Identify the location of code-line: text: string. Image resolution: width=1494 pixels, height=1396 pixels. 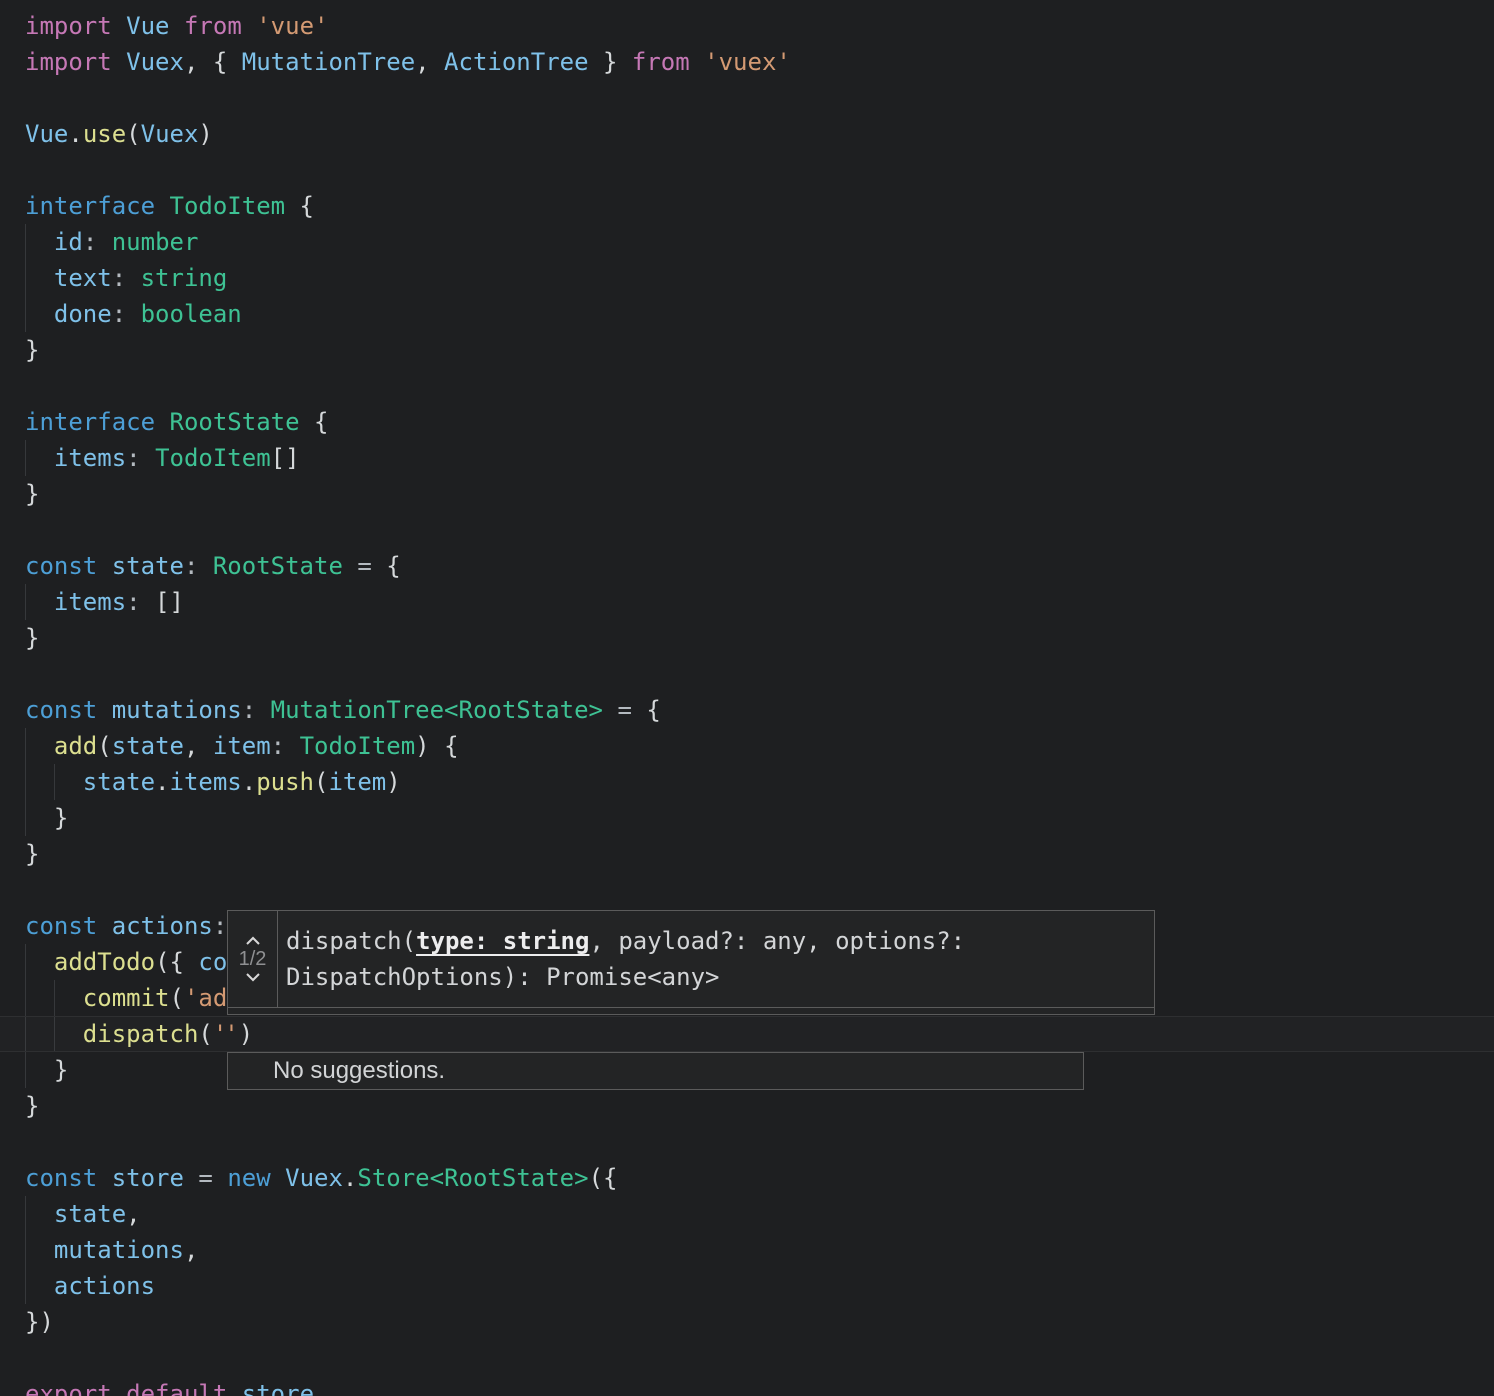
(140, 278).